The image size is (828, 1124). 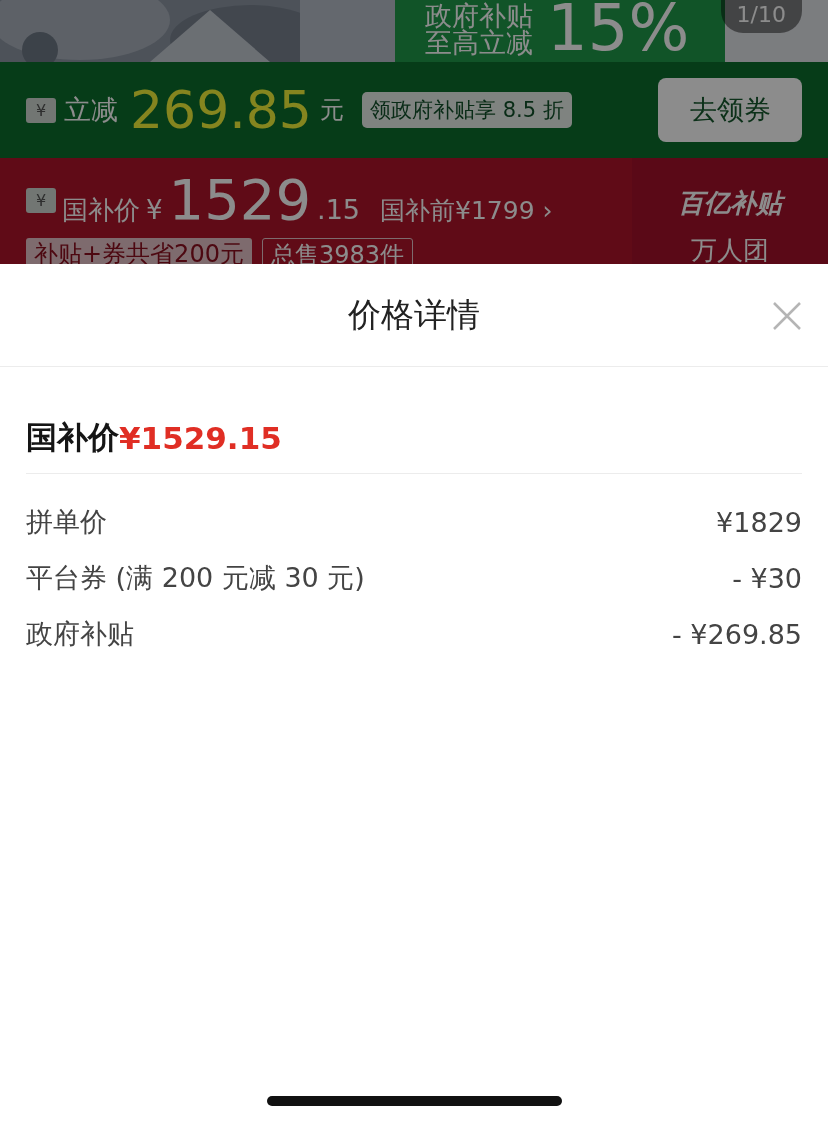 I want to click on detail-label: 拼单价, so click(x=66, y=522).